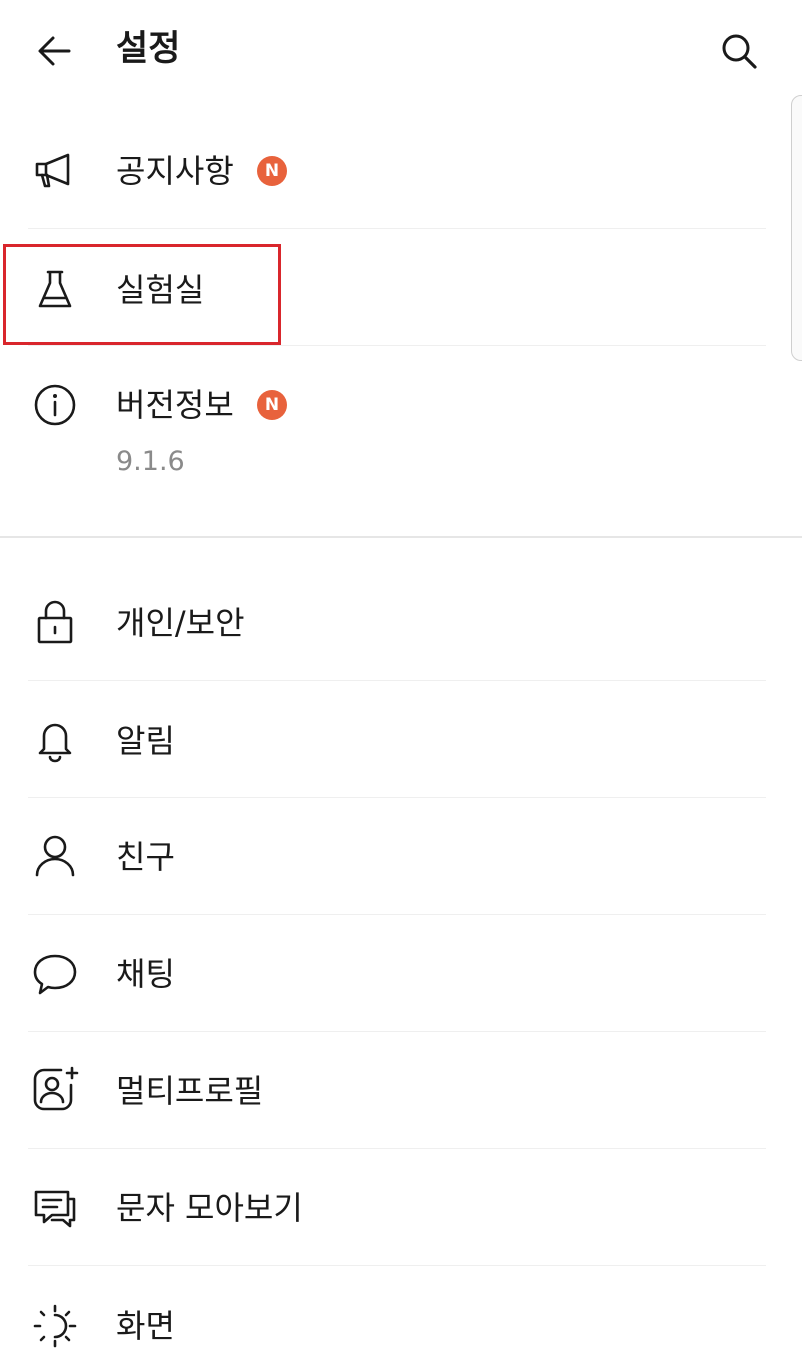 This screenshot has width=802, height=1372. I want to click on menu-item-label: 공지사항, so click(175, 171).